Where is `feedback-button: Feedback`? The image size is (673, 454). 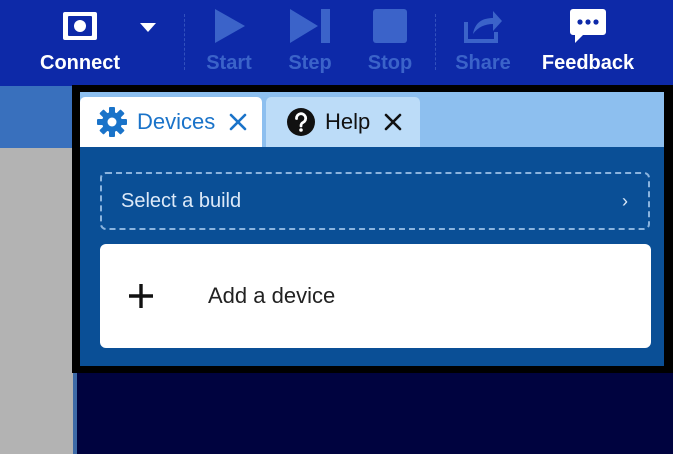 feedback-button: Feedback is located at coordinates (588, 43).